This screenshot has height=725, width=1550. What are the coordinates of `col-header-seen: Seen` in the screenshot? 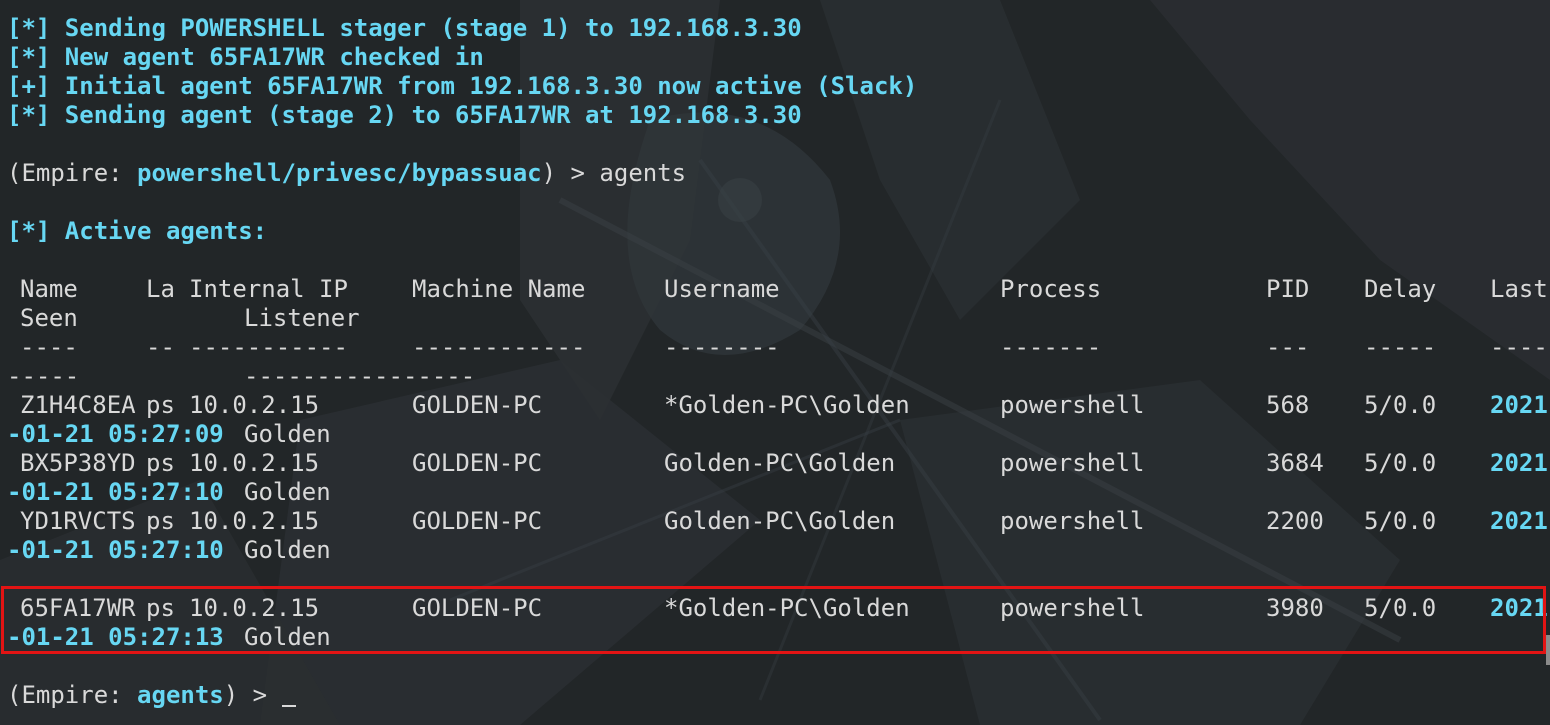 It's located at (49, 318).